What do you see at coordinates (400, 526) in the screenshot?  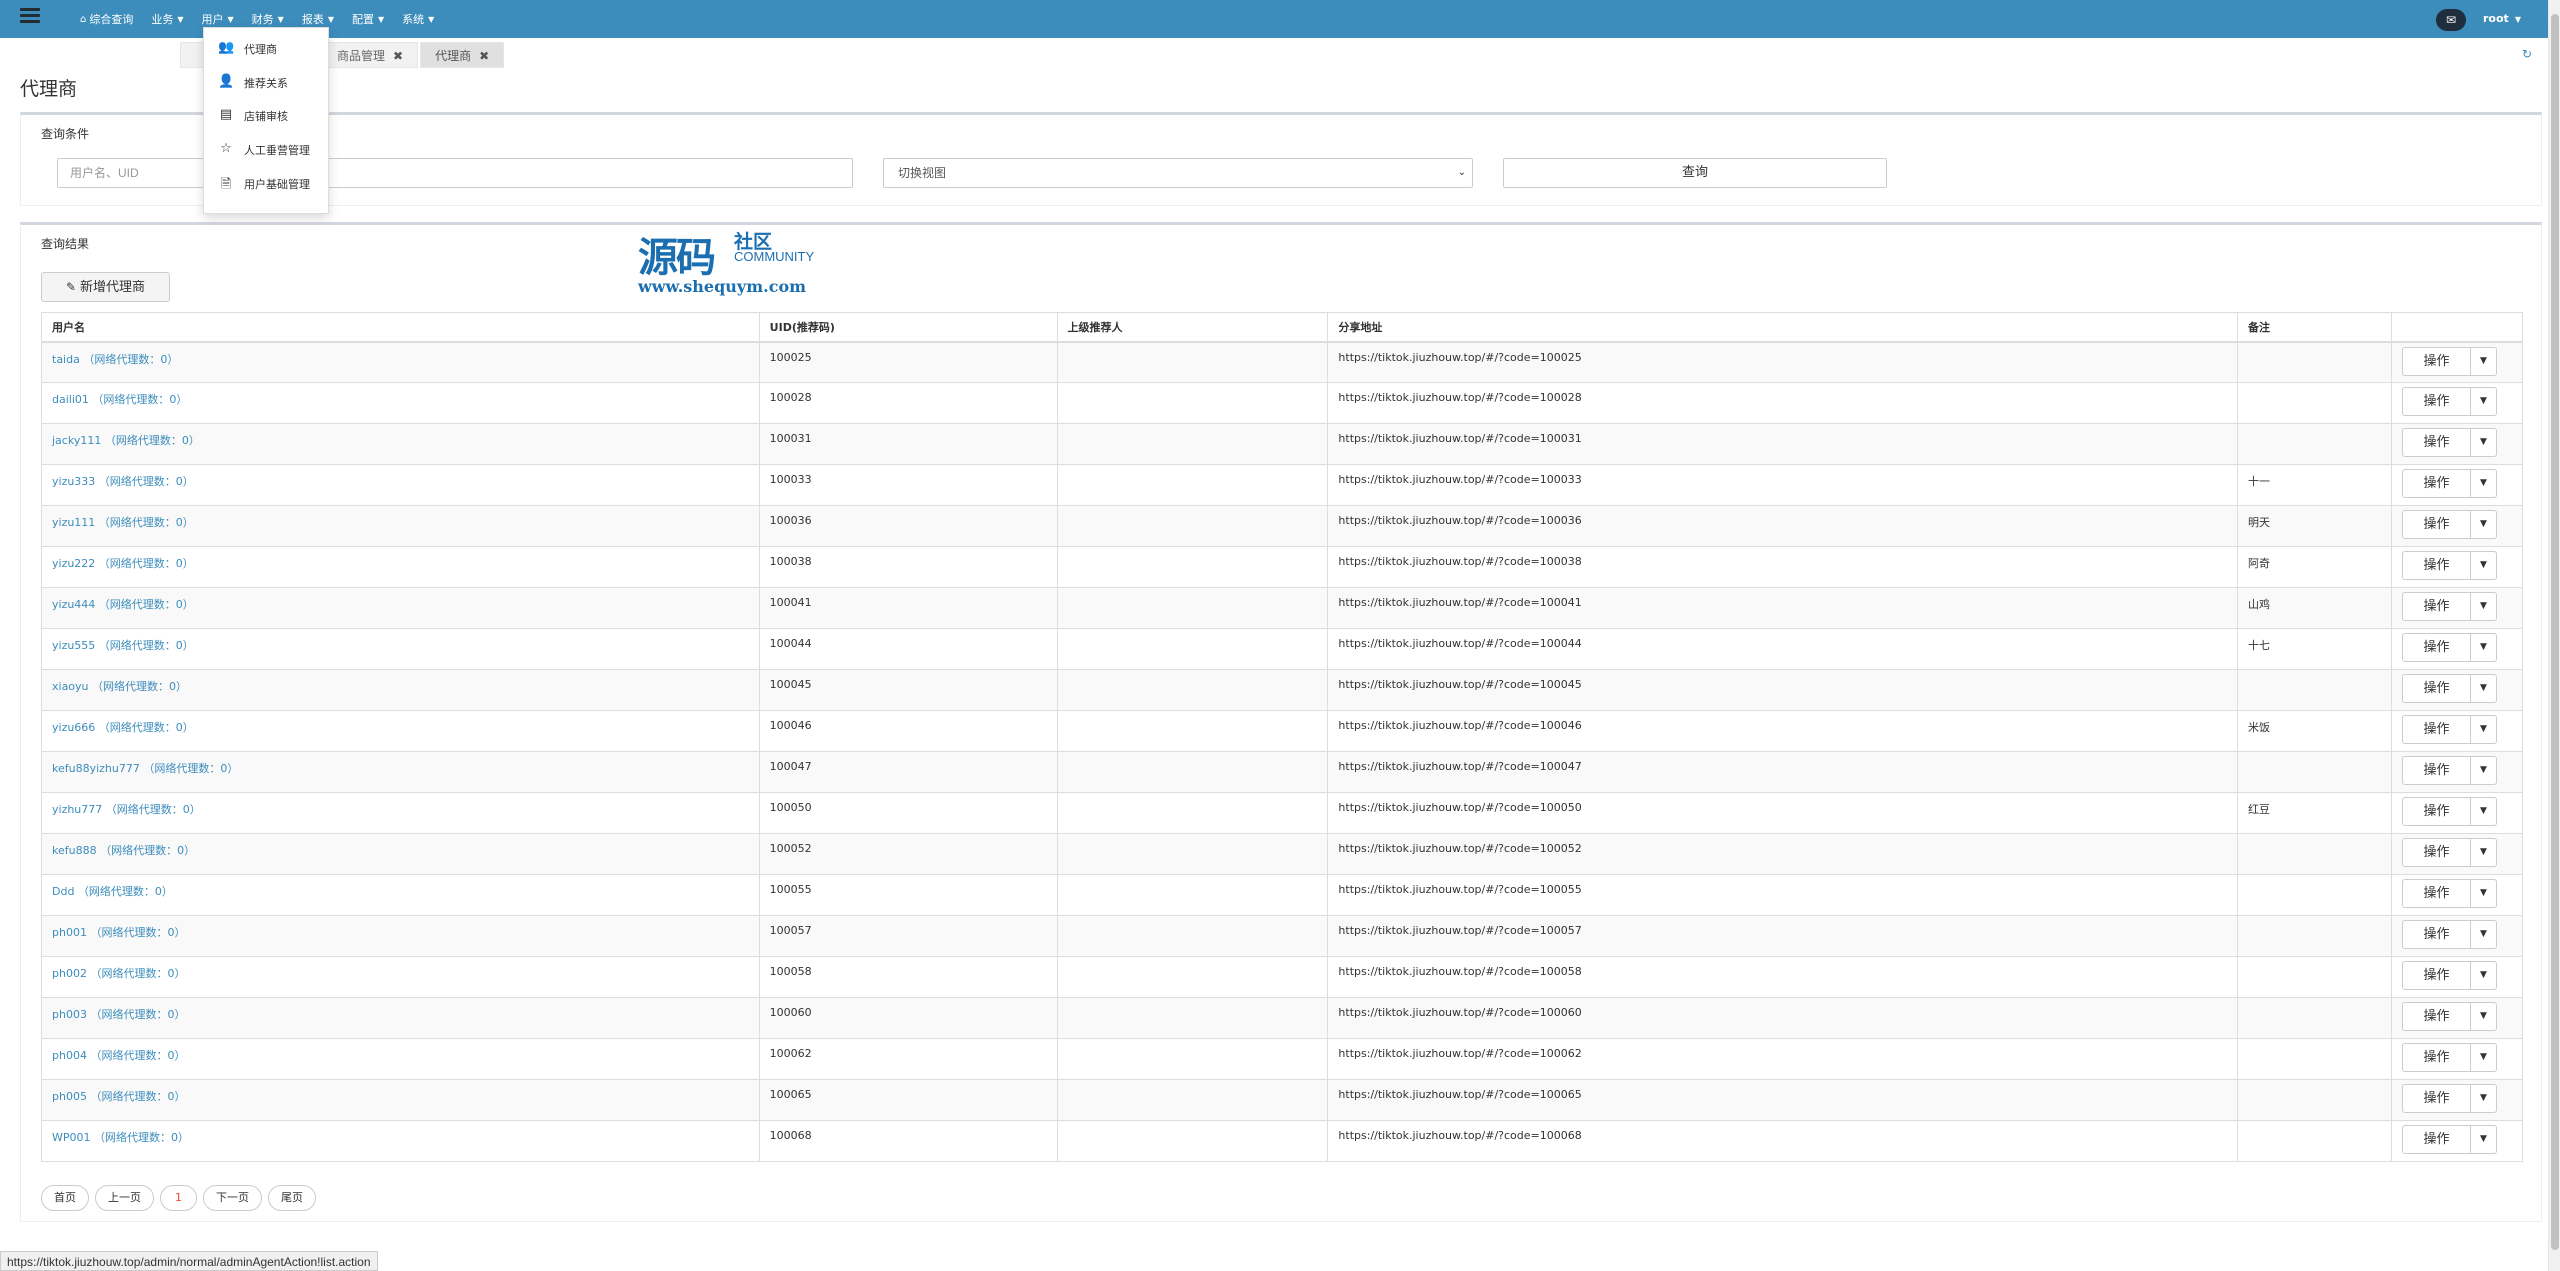 I see `cell-username: yizu111 （网络代理数：0）` at bounding box center [400, 526].